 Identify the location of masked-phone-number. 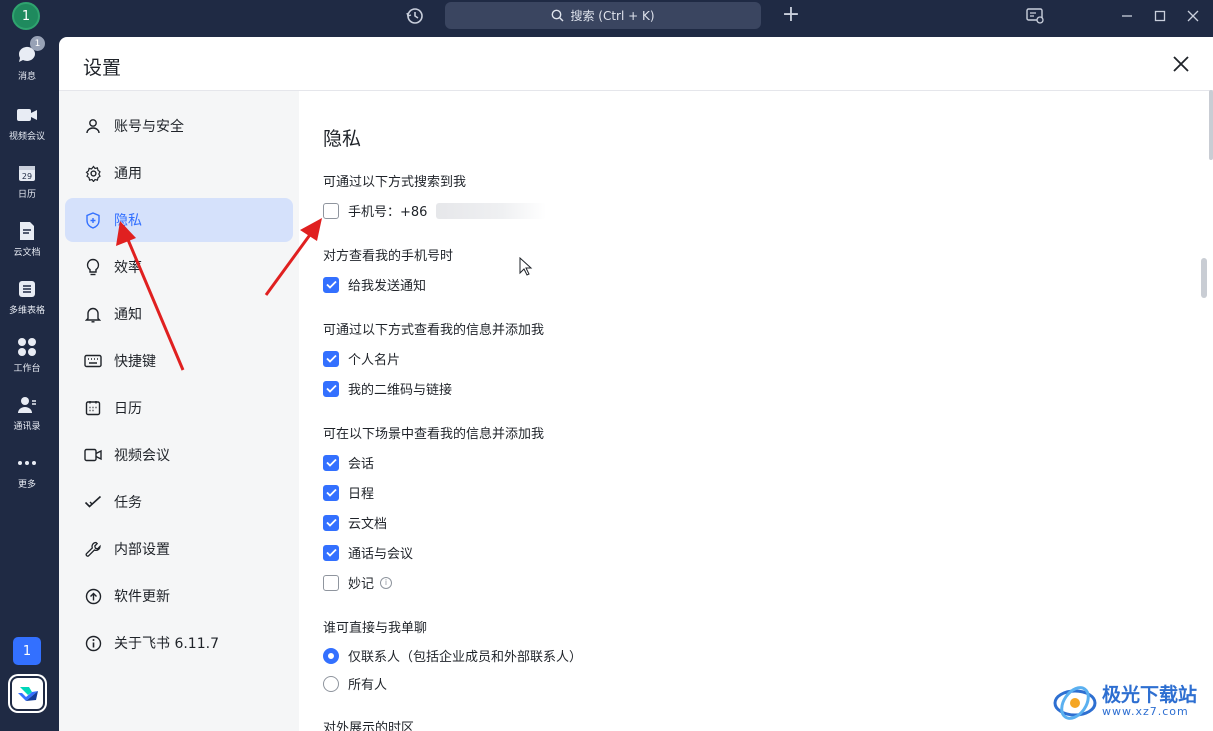
(491, 210).